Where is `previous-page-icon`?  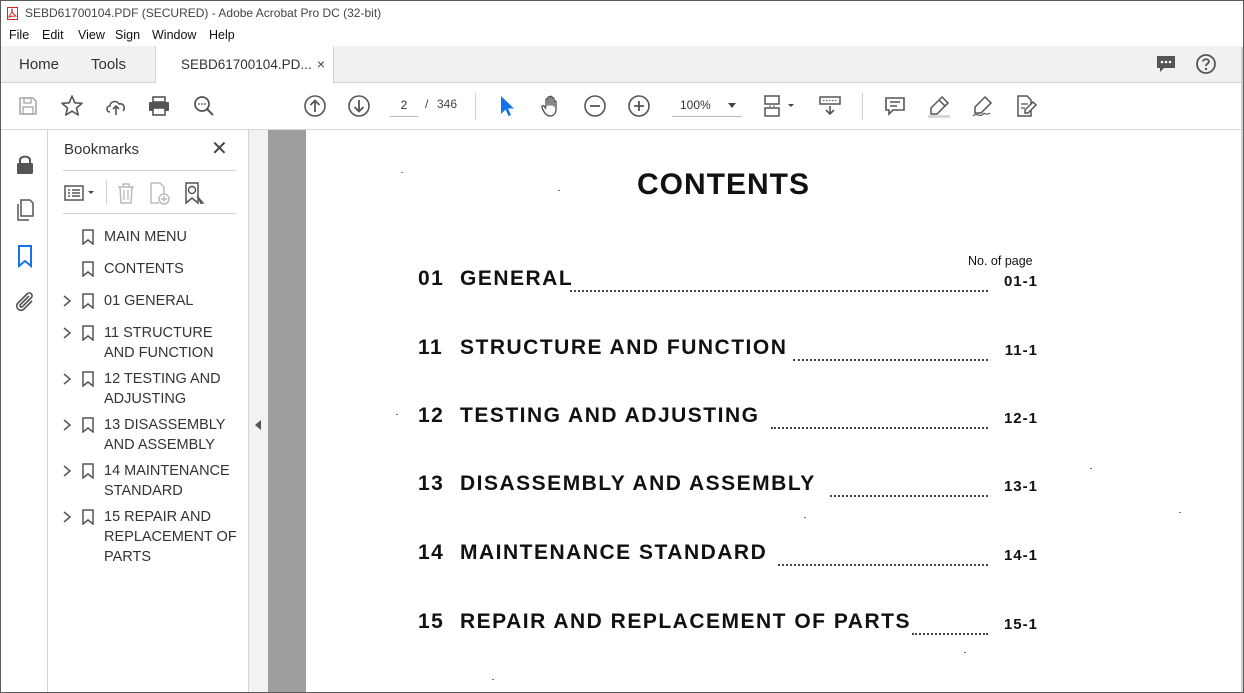
previous-page-icon is located at coordinates (315, 106).